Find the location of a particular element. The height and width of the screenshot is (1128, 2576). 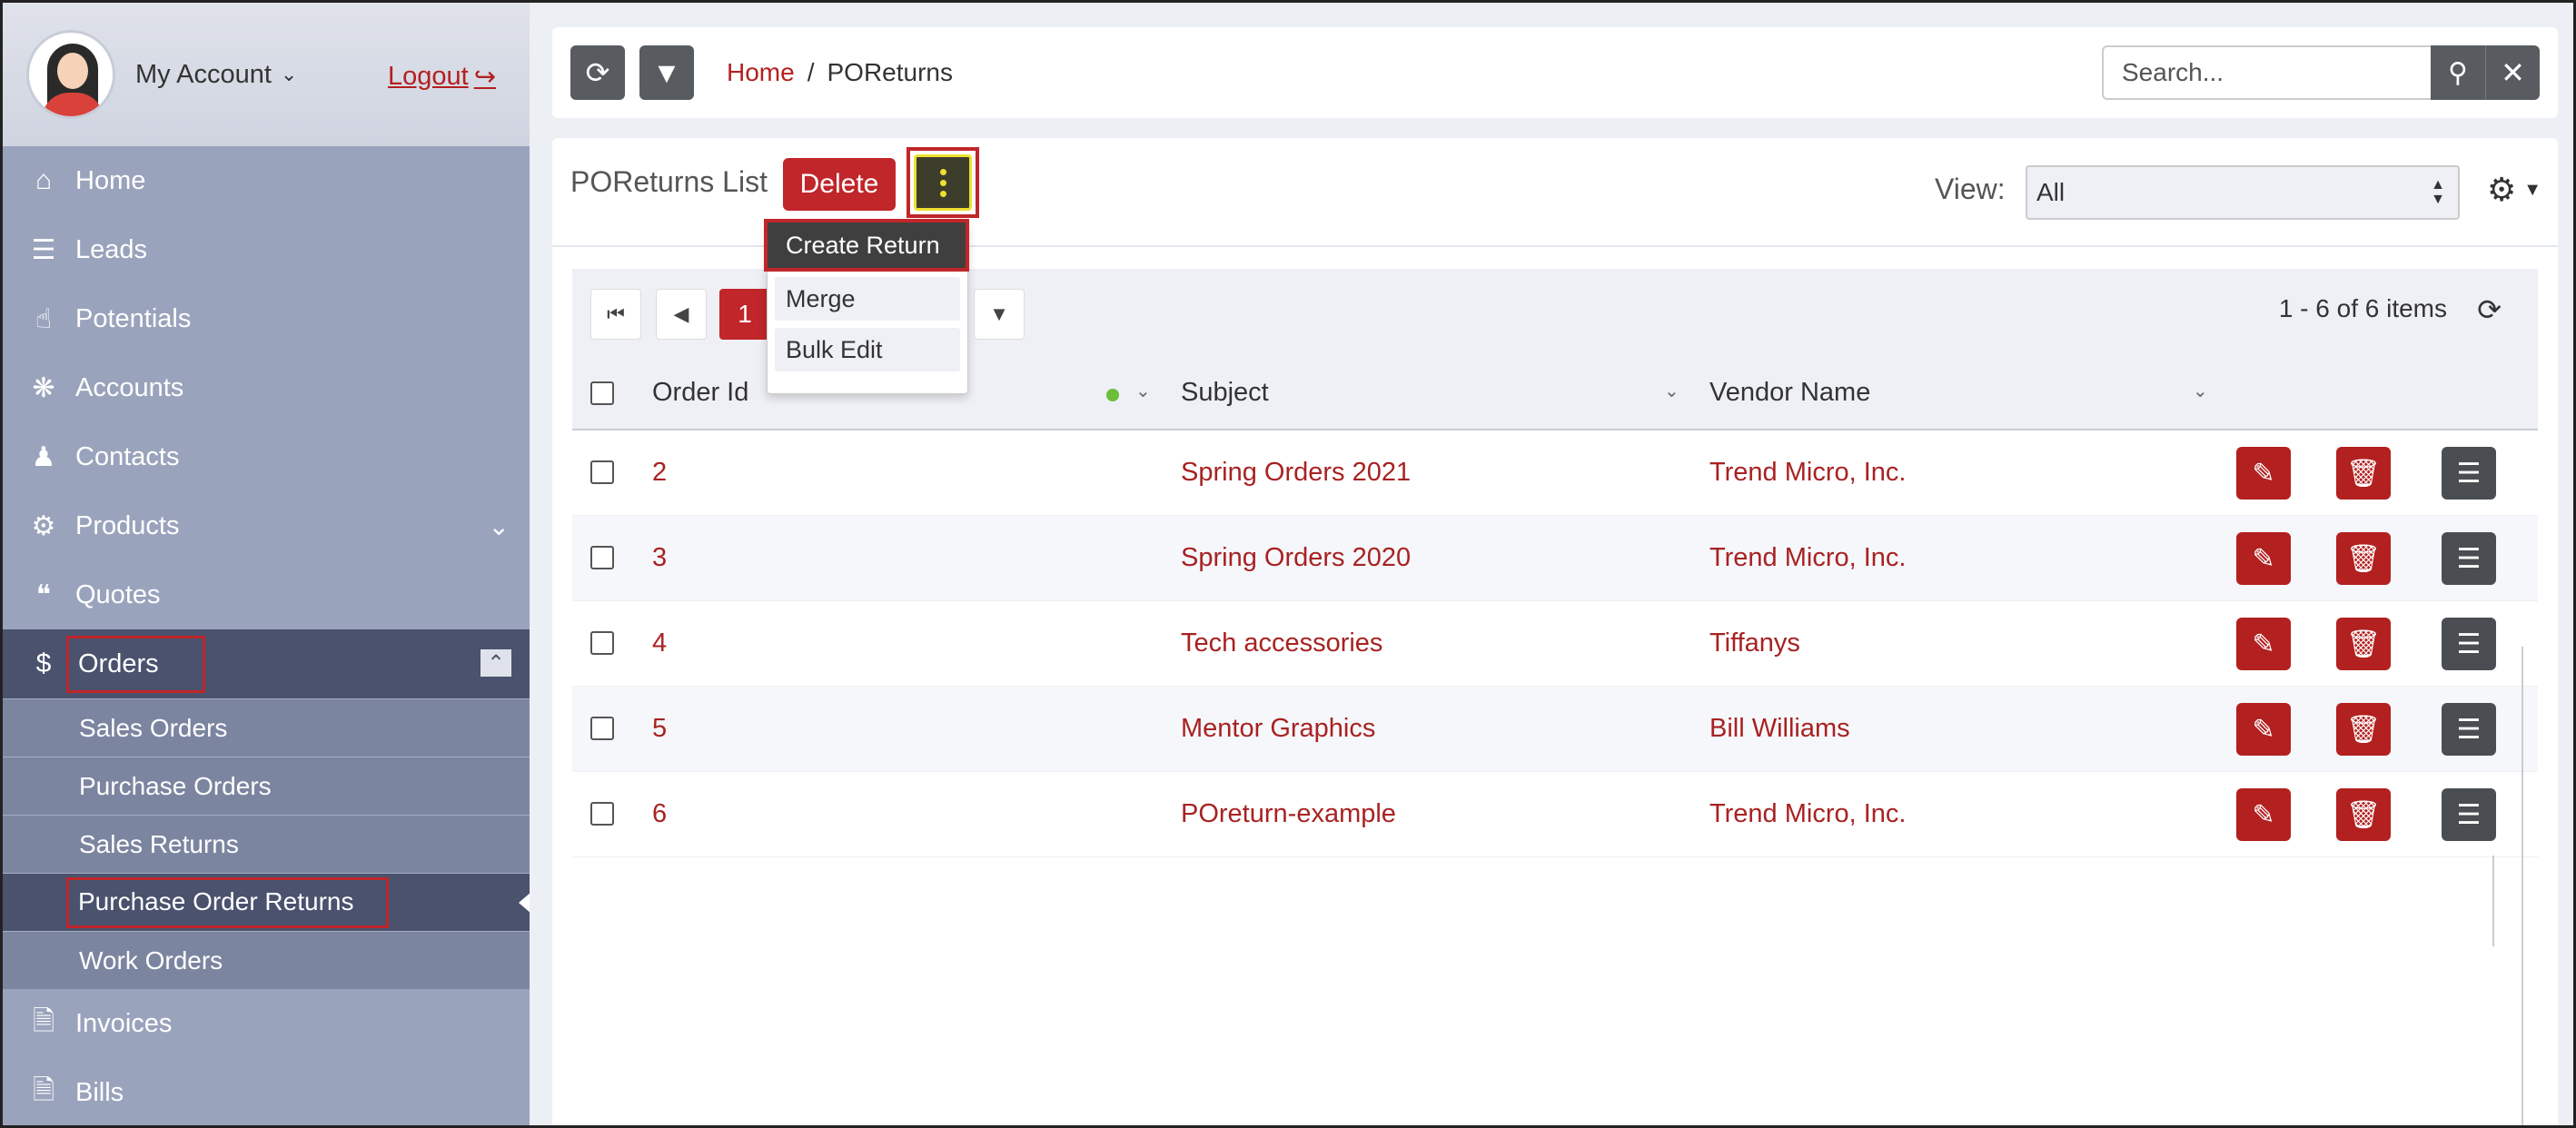

breadcrumb-home-link: Home is located at coordinates (761, 72).